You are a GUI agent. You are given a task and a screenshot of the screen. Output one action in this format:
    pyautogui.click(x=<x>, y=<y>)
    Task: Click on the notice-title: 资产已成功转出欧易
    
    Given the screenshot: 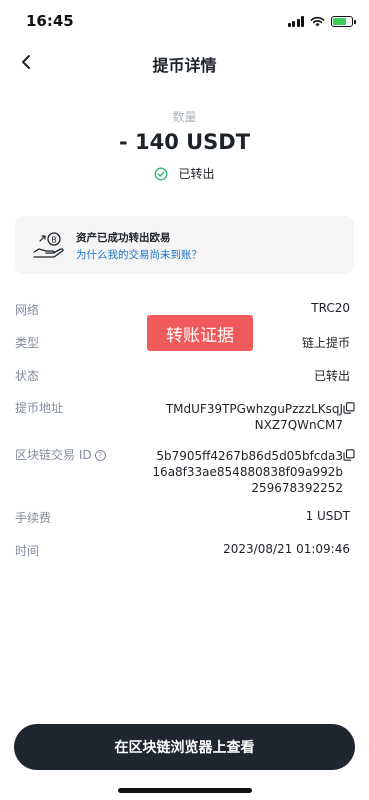 What is the action you would take?
    pyautogui.click(x=123, y=238)
    